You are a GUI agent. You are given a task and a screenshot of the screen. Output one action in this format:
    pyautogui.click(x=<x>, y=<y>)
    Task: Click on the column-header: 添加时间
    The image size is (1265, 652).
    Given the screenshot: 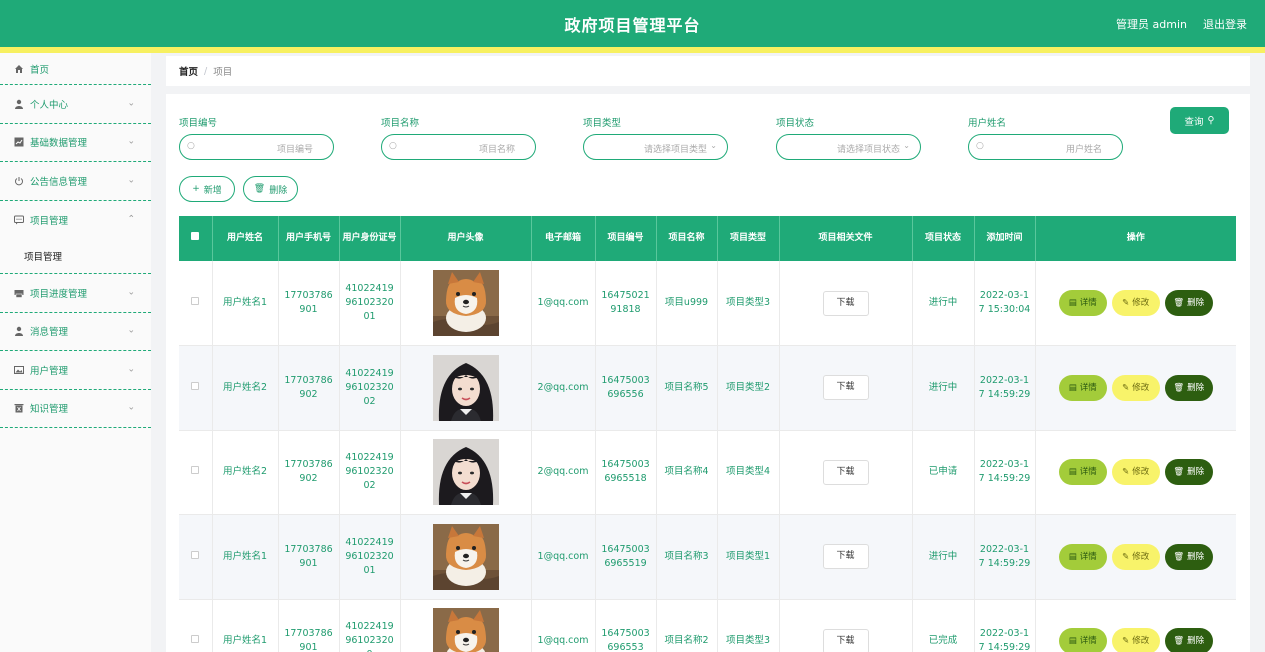 What is the action you would take?
    pyautogui.click(x=1005, y=238)
    